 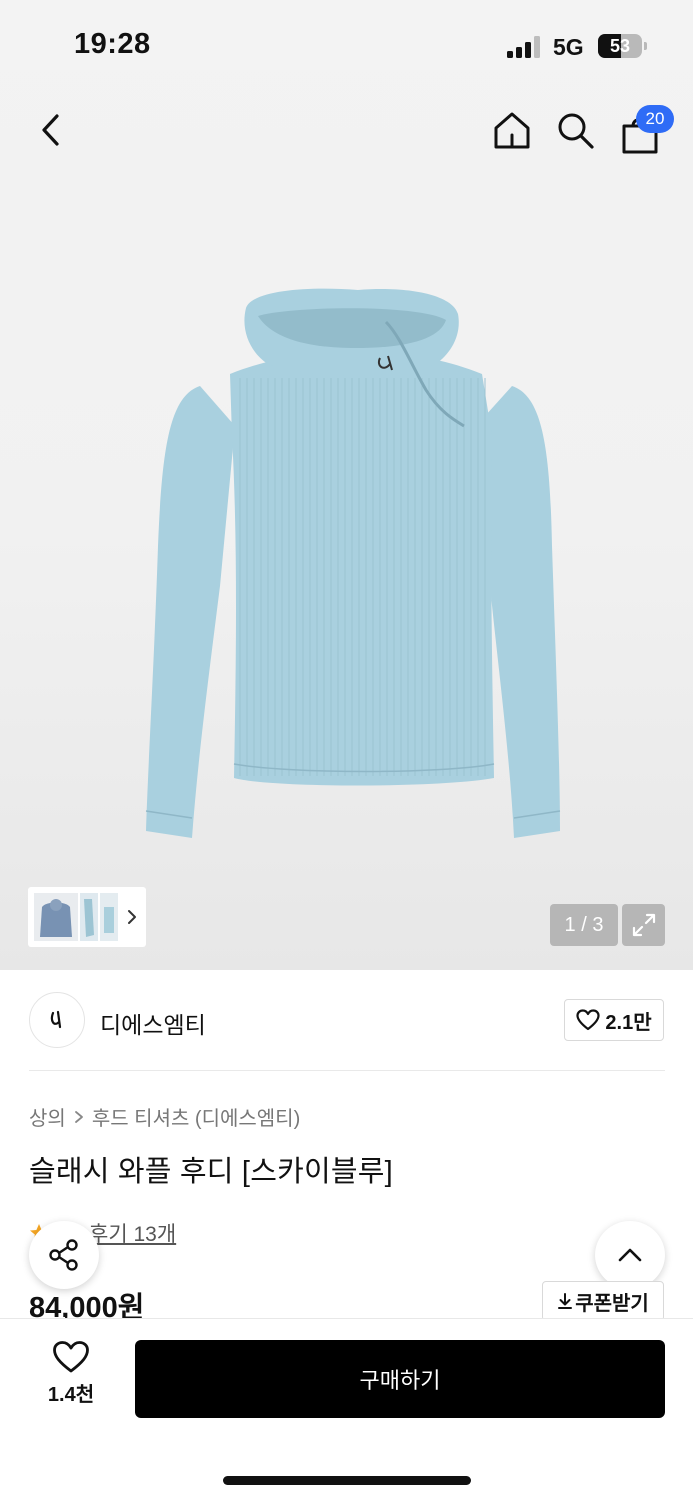 I want to click on thumbnail-strip, so click(x=87, y=917).